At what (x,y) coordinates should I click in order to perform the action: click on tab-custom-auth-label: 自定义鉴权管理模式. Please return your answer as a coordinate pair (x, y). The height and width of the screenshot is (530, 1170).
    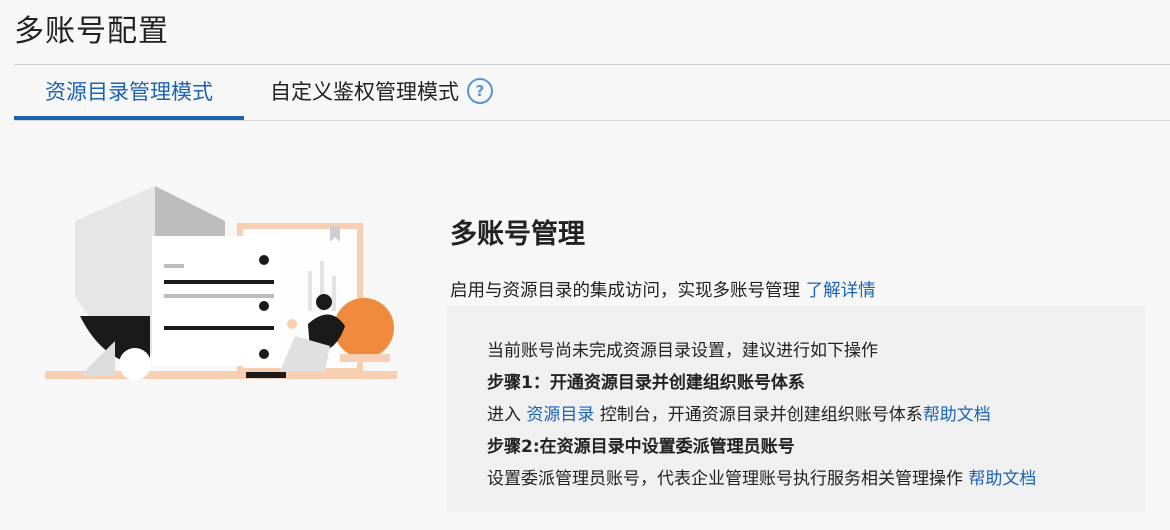
    Looking at the image, I should click on (364, 92).